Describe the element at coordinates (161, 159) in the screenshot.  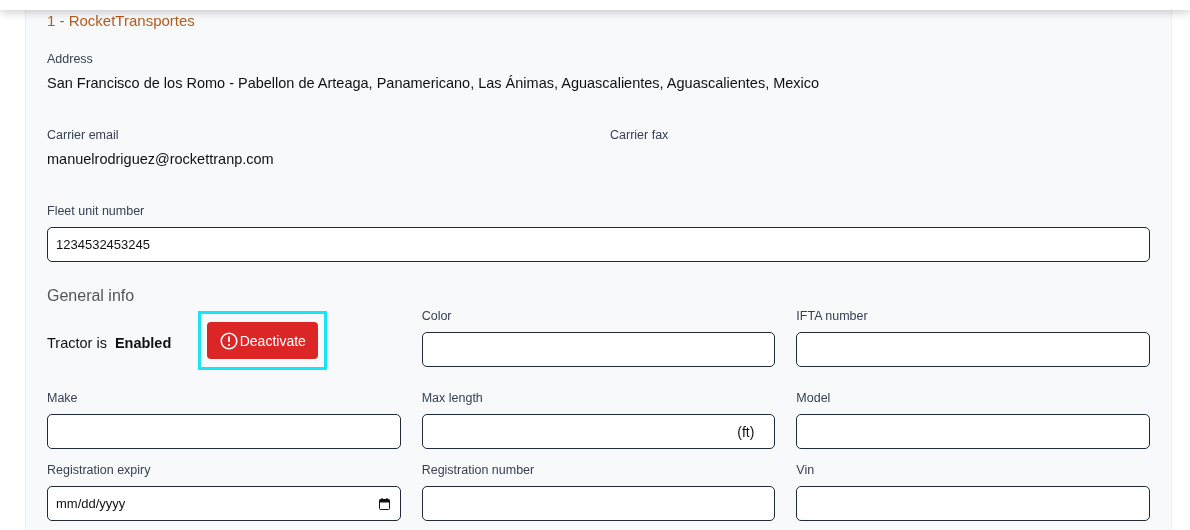
I see `contact-value: manuelrodriguez@rockettranp.com` at that location.